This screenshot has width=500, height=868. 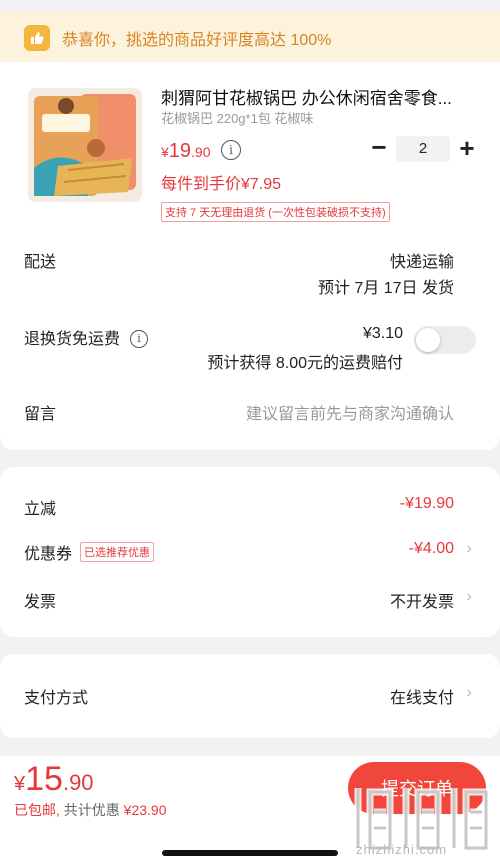 I want to click on total-integer: 15, so click(x=44, y=779).